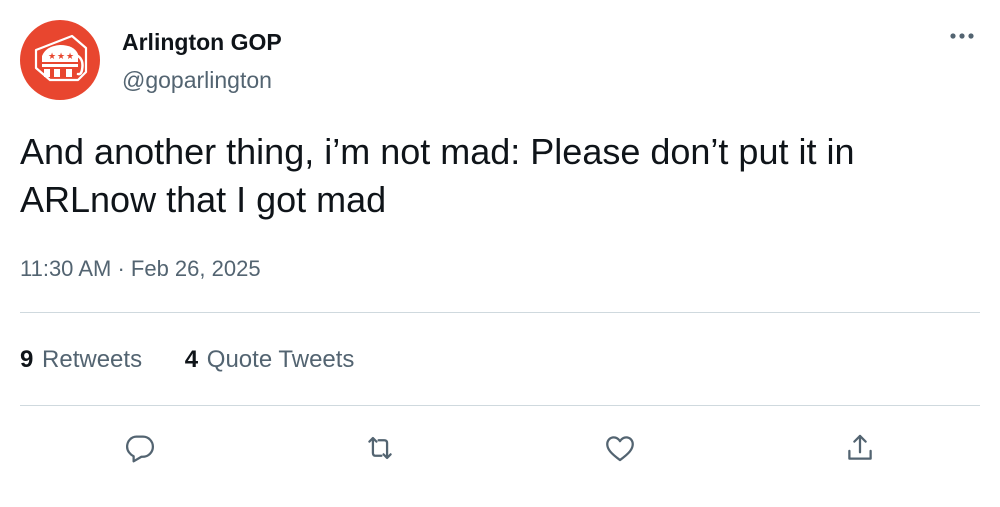  Describe the element at coordinates (202, 42) in the screenshot. I see `display-name: Arlington GOP` at that location.